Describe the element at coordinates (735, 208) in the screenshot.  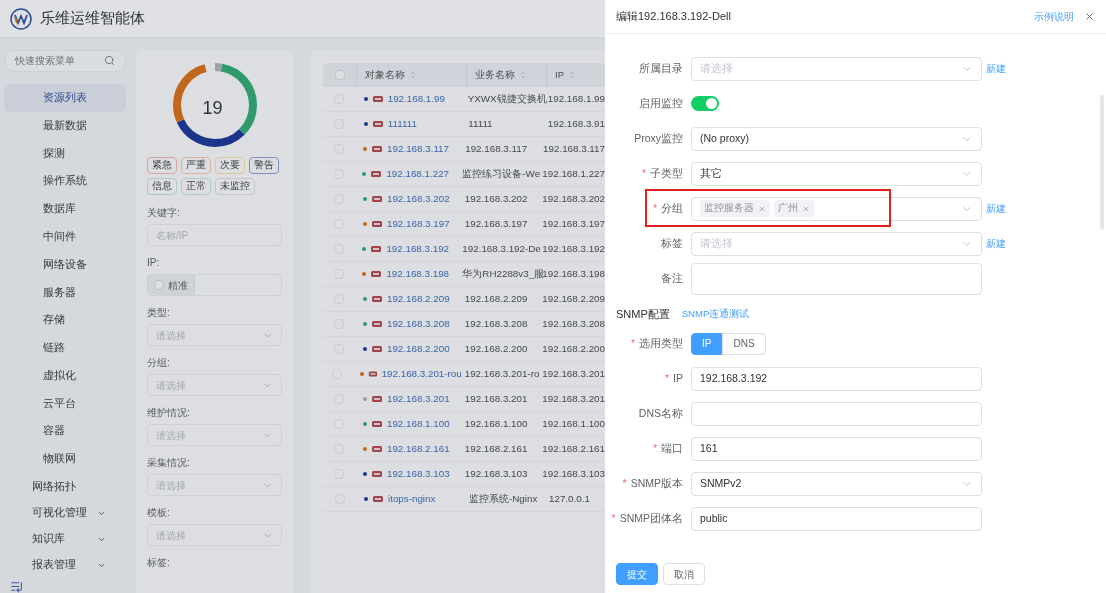
I see `selected-tag: 监控服务器` at that location.